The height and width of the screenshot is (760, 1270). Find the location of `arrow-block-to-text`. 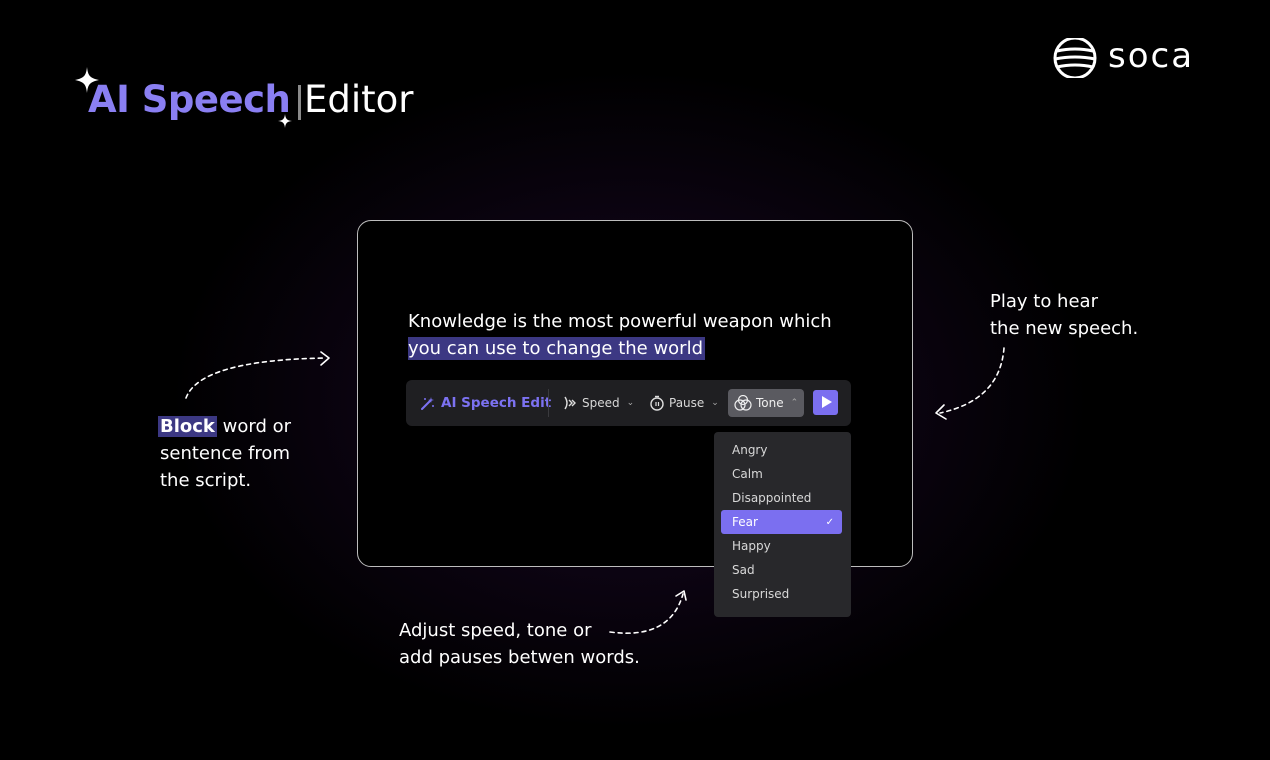

arrow-block-to-text is located at coordinates (256, 378).